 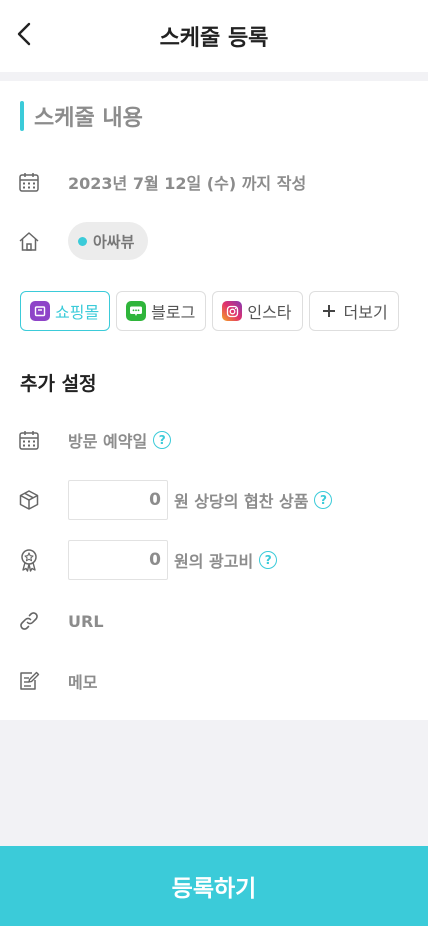 I want to click on product-value-row: 0 원 상당의 협찬 상품 ?, so click(x=175, y=500).